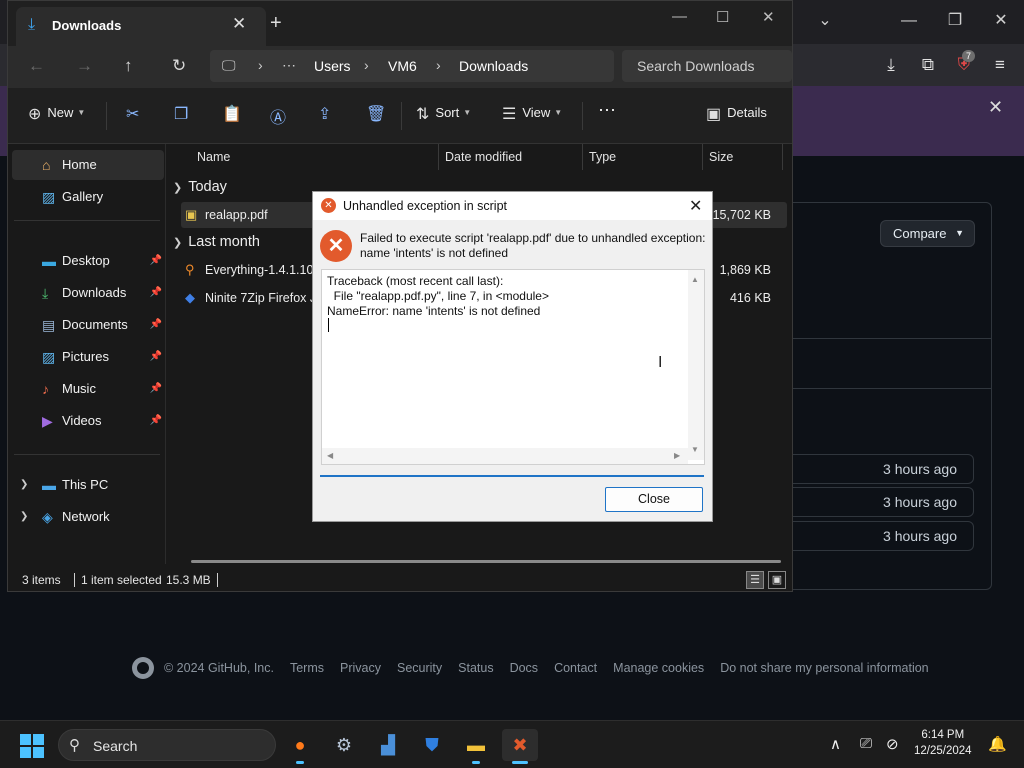 The width and height of the screenshot is (1024, 768). I want to click on back-arrow-icon: ←, so click(36, 66).